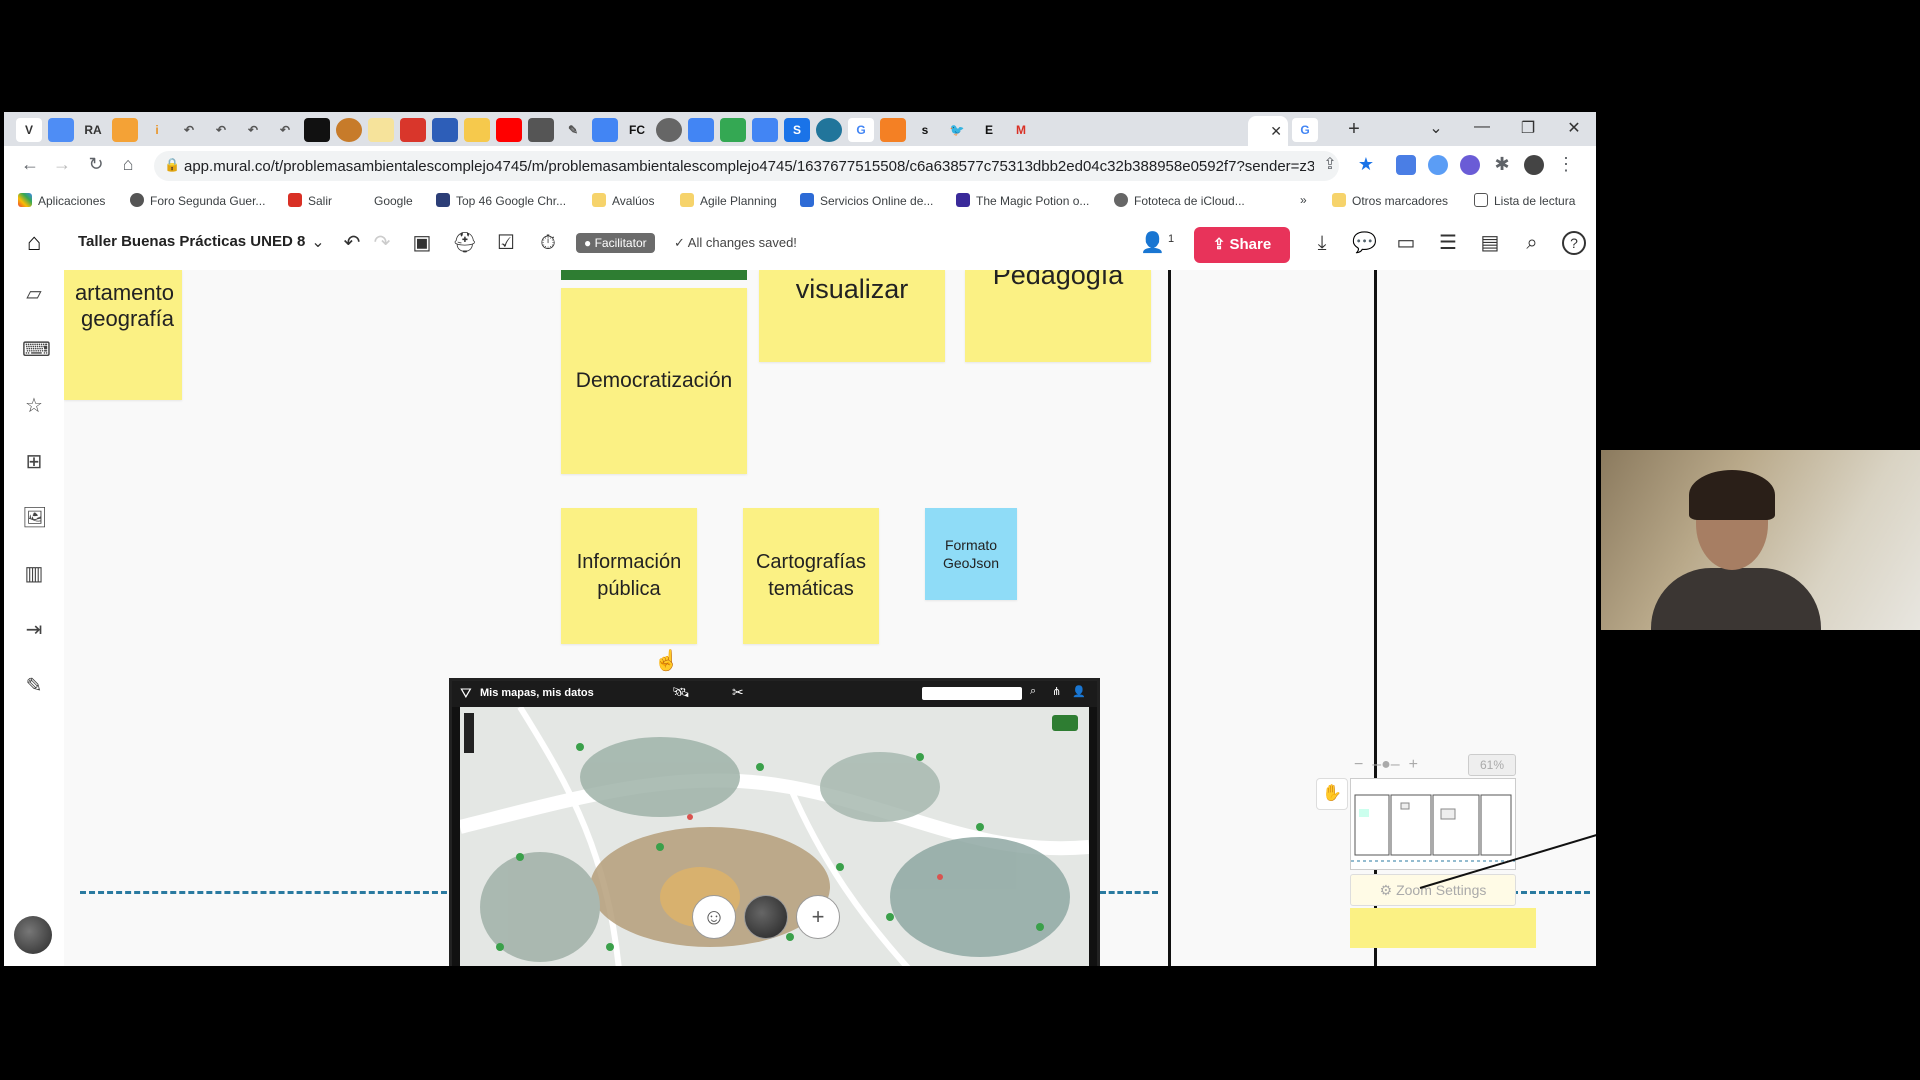  What do you see at coordinates (1534, 165) in the screenshot?
I see `profile-avatar` at bounding box center [1534, 165].